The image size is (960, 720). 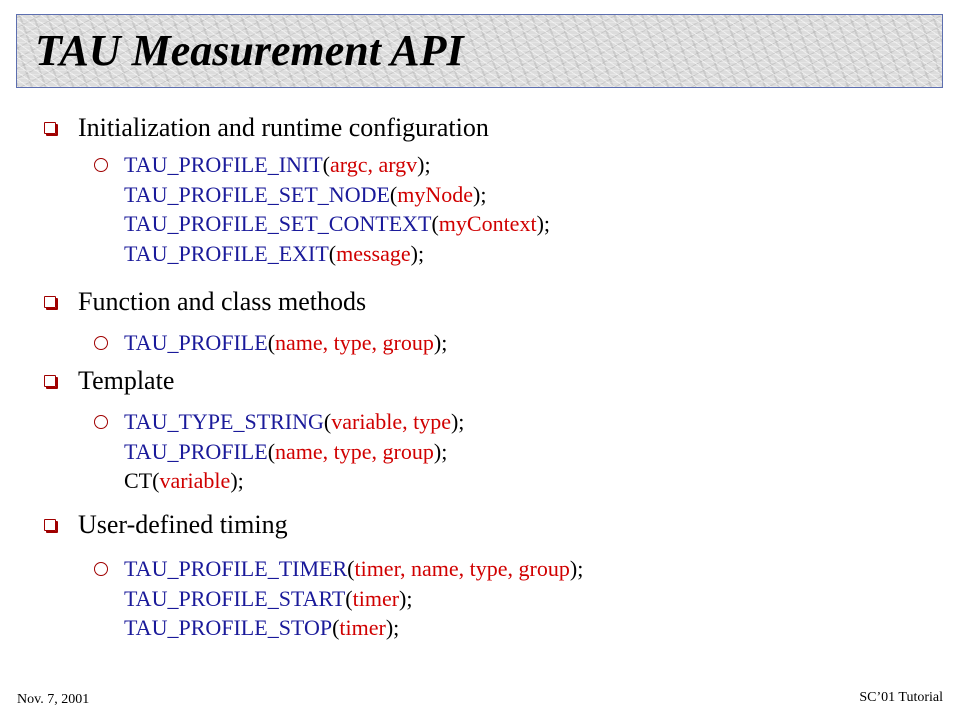 I want to click on code-line: TAU_PROFILE_SET_NODE(myNode);, so click(x=337, y=195).